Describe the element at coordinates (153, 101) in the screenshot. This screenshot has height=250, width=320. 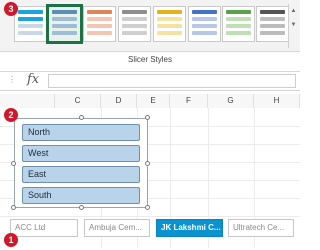
I see `column-header-e: E` at that location.